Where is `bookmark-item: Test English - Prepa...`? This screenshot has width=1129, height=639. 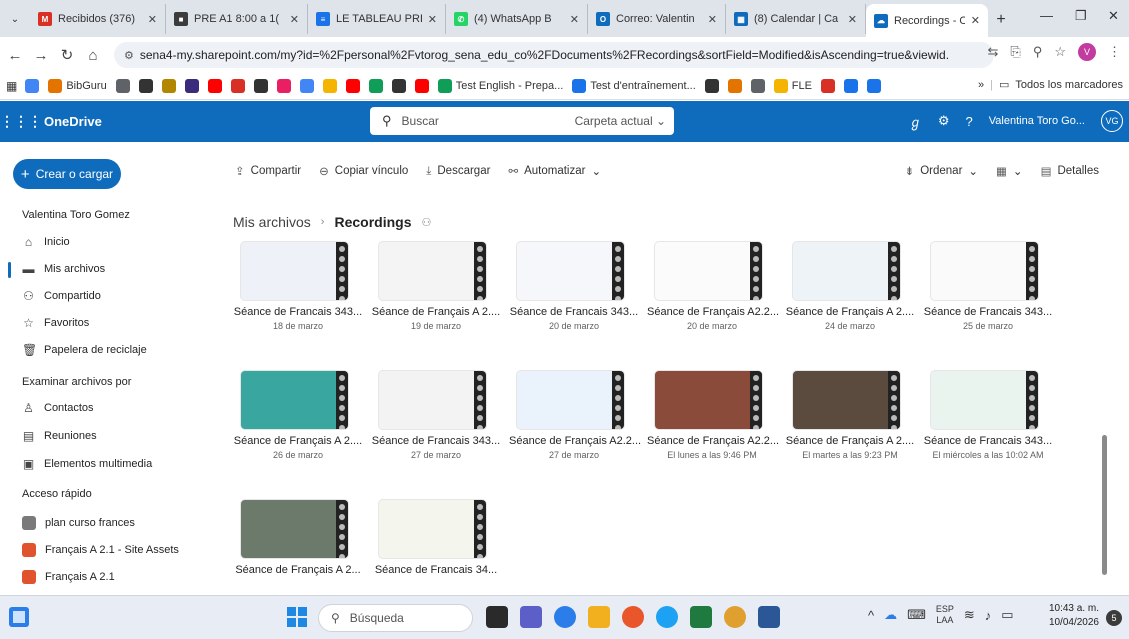
bookmark-item: Test English - Prepa... is located at coordinates (500, 86).